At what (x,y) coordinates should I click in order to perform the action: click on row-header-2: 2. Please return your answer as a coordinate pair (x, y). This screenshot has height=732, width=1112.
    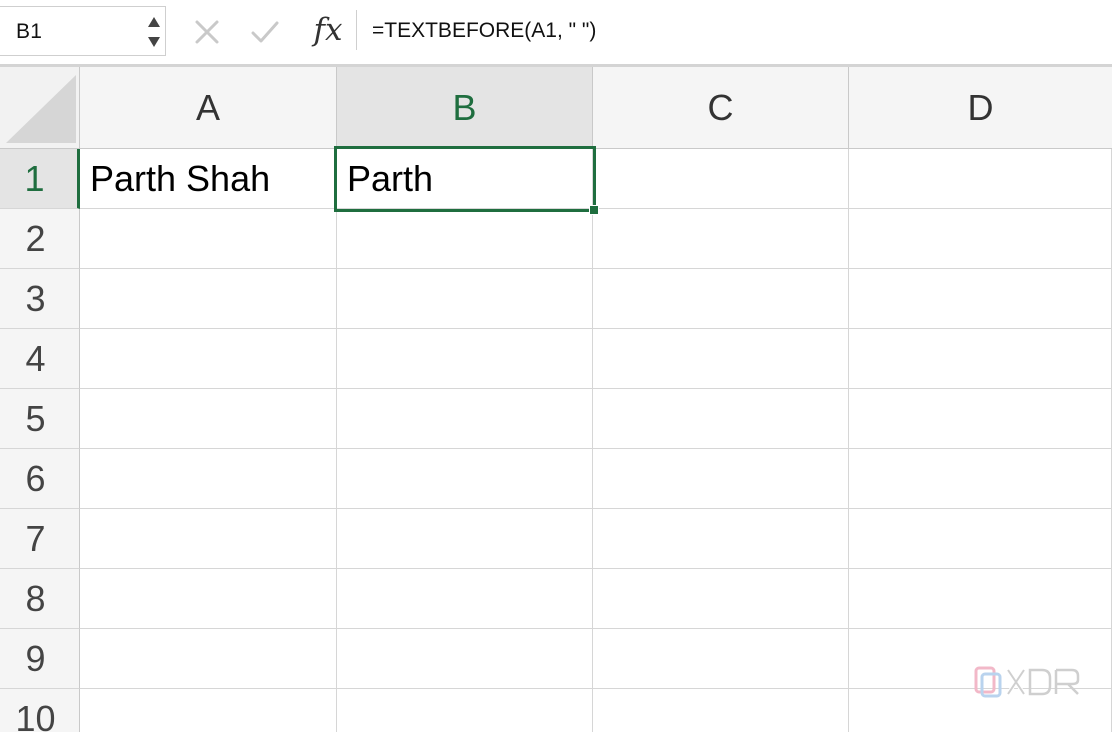
    Looking at the image, I should click on (40, 239).